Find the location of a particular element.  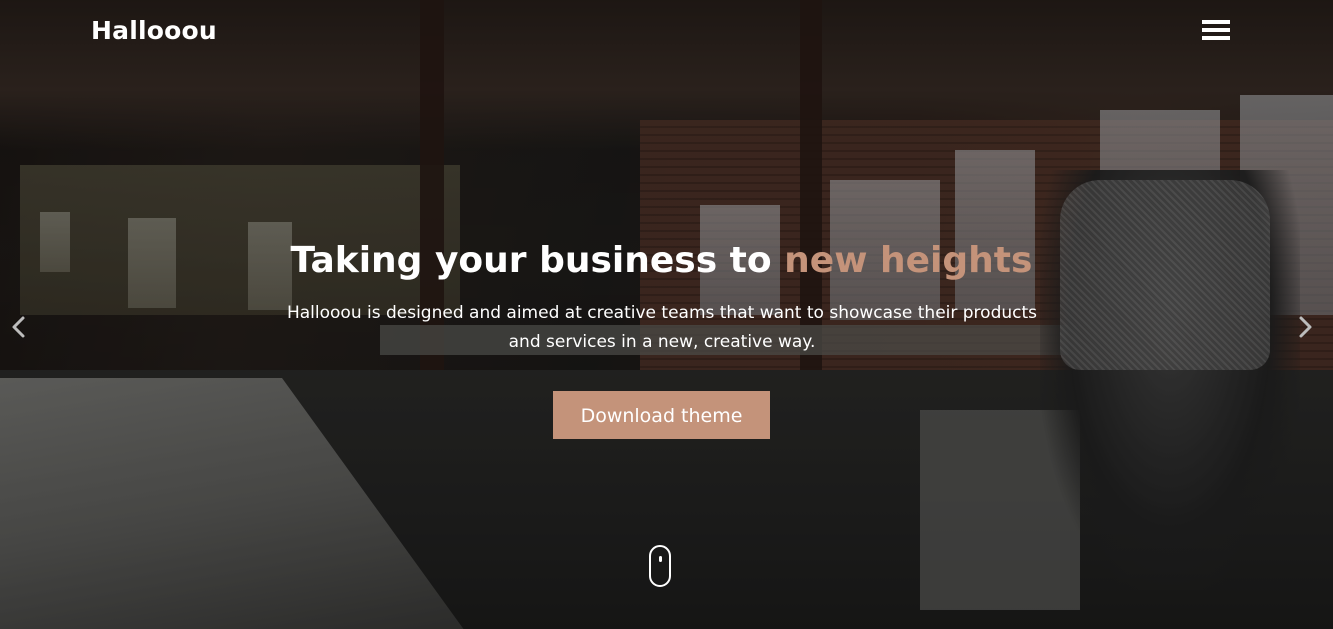

carousel-prev-button is located at coordinates (19, 327).